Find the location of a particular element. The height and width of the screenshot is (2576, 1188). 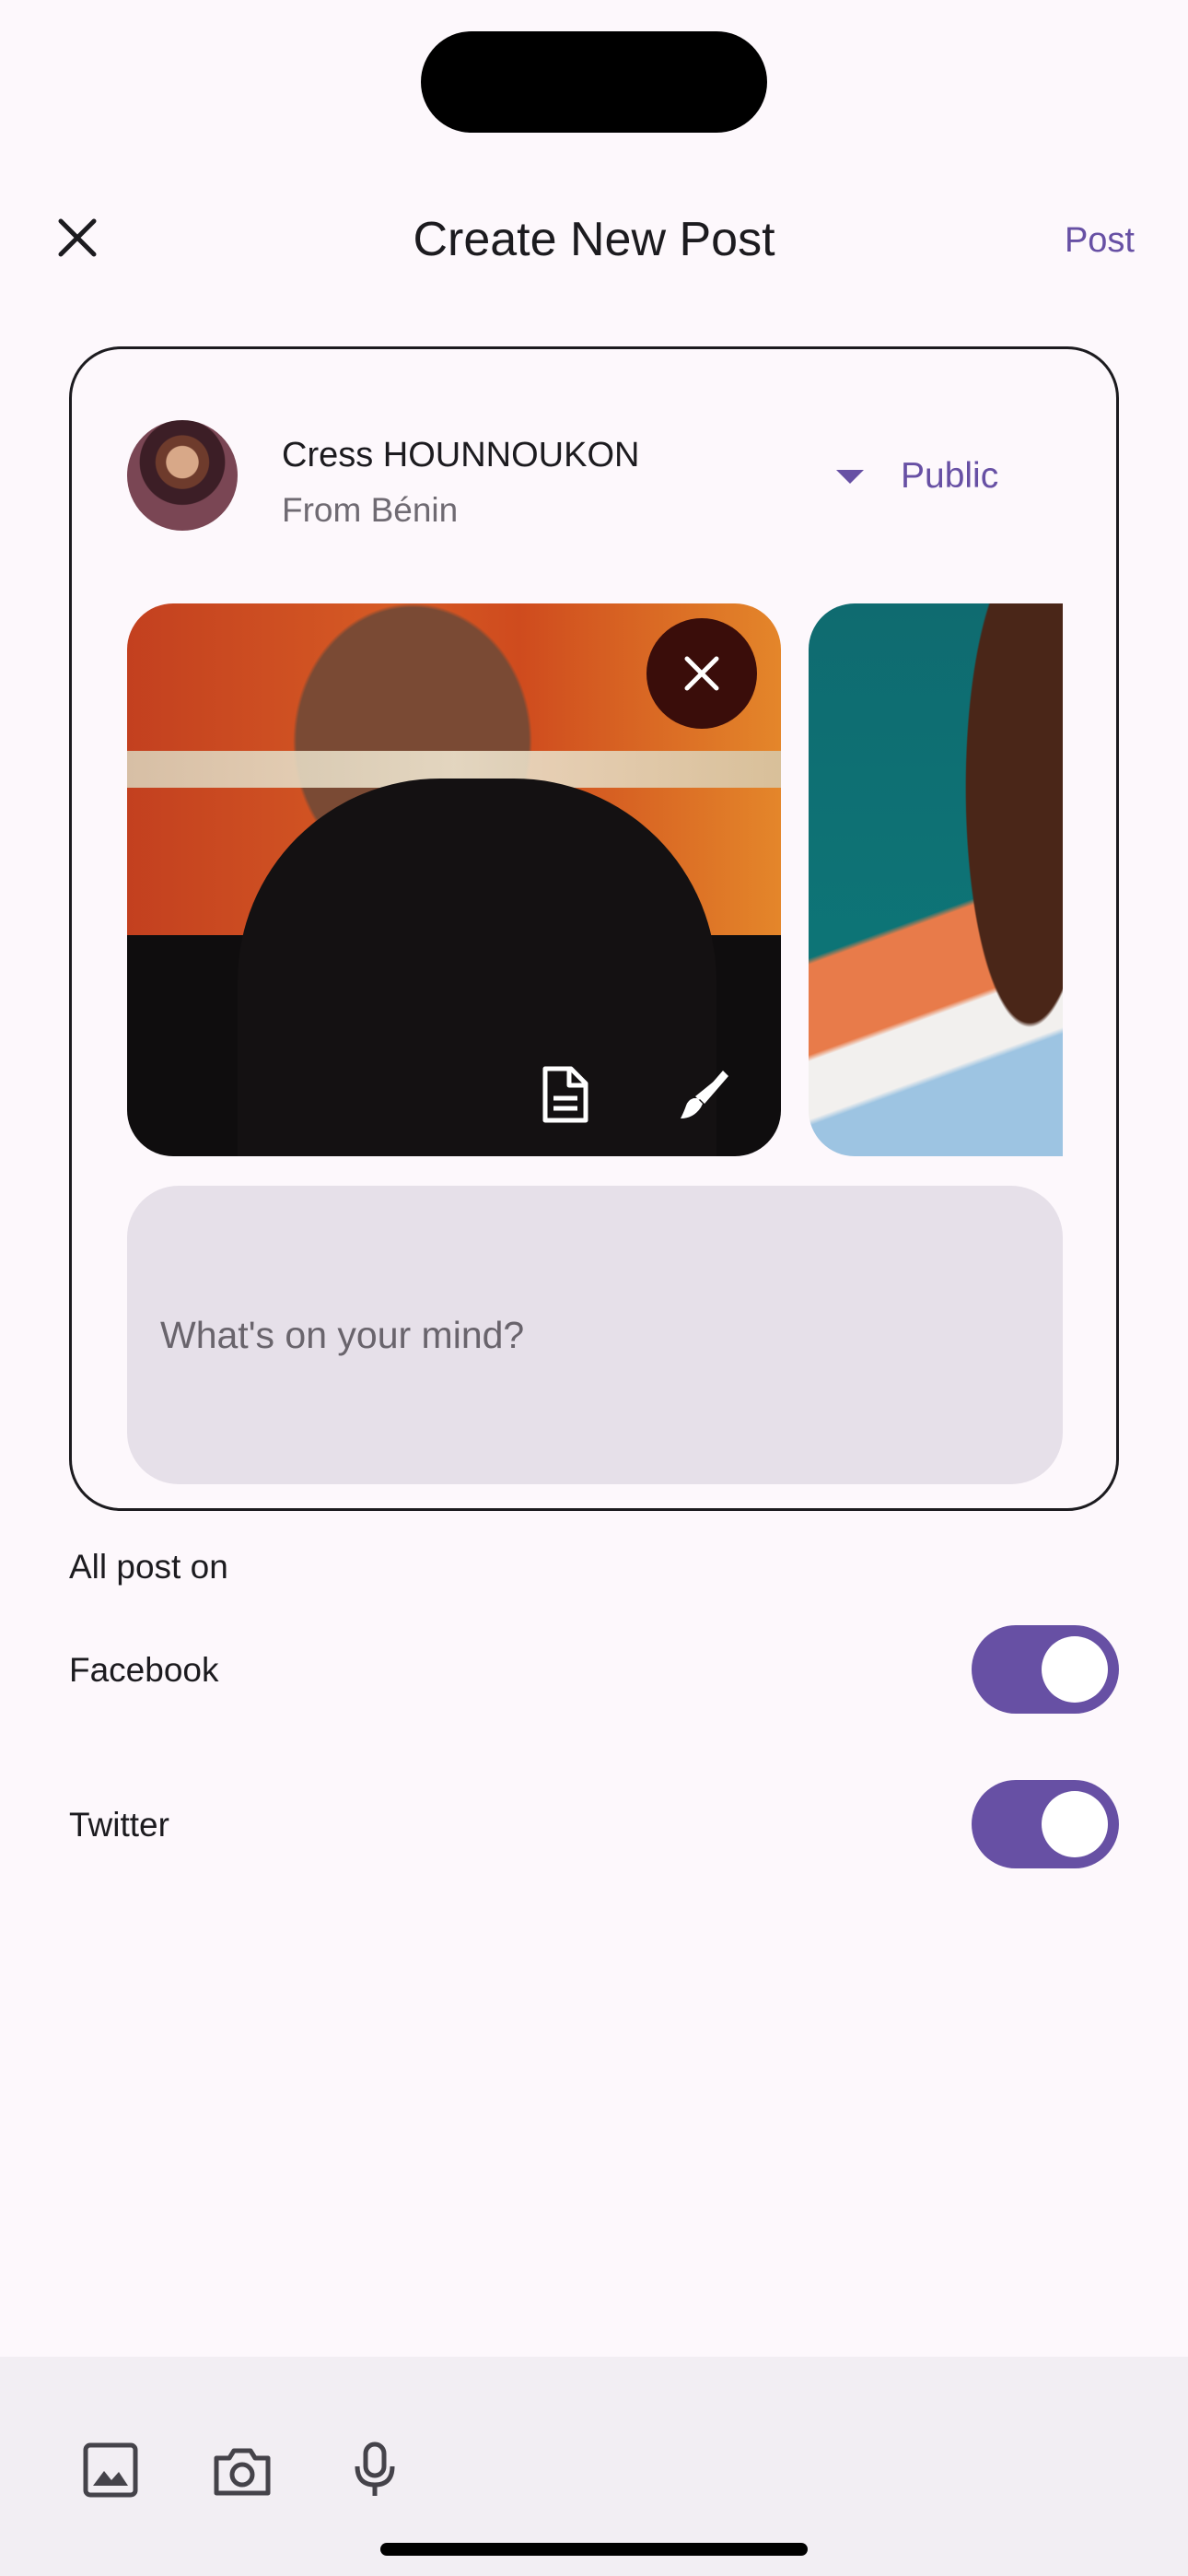

close-icon is located at coordinates (701, 673).